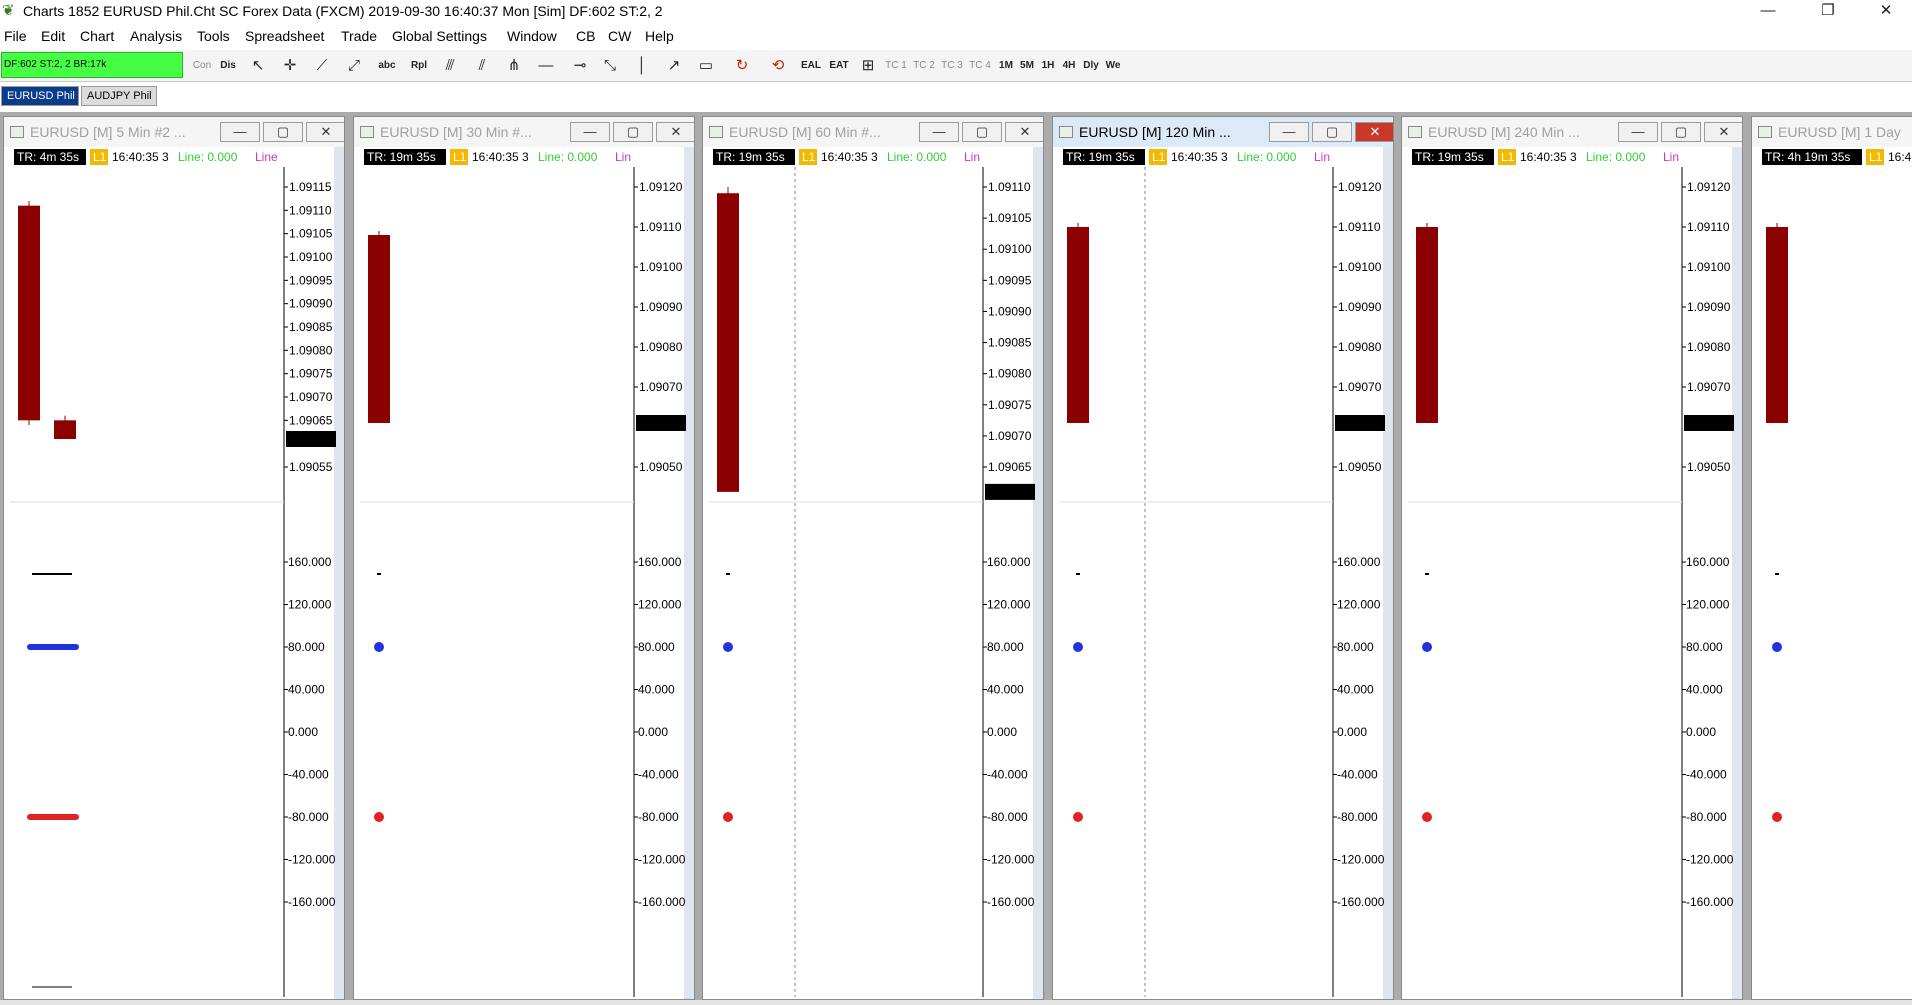  Describe the element at coordinates (642, 66) in the screenshot. I see `vline-icon: │` at that location.